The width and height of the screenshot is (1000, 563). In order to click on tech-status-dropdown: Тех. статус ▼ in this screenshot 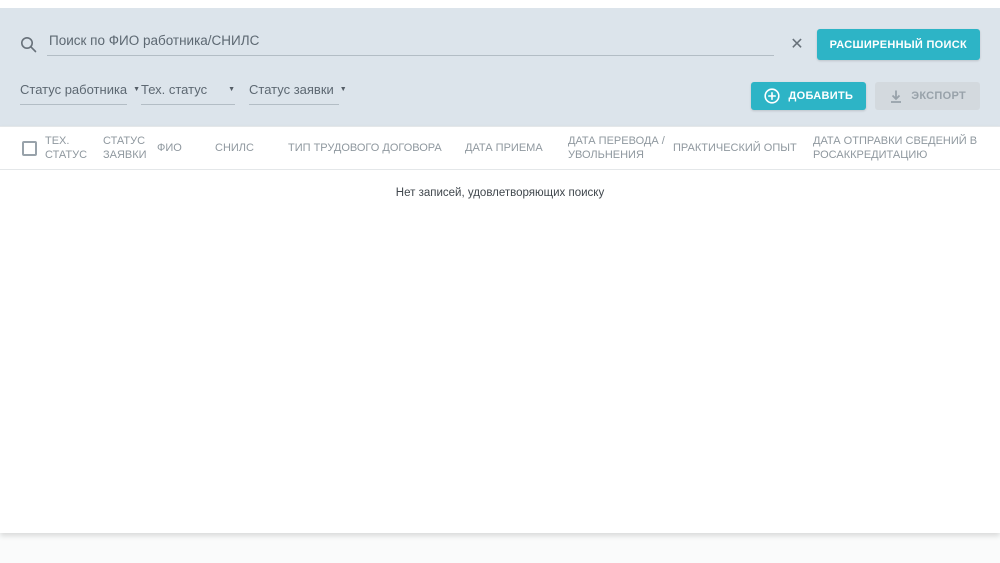, I will do `click(188, 93)`.